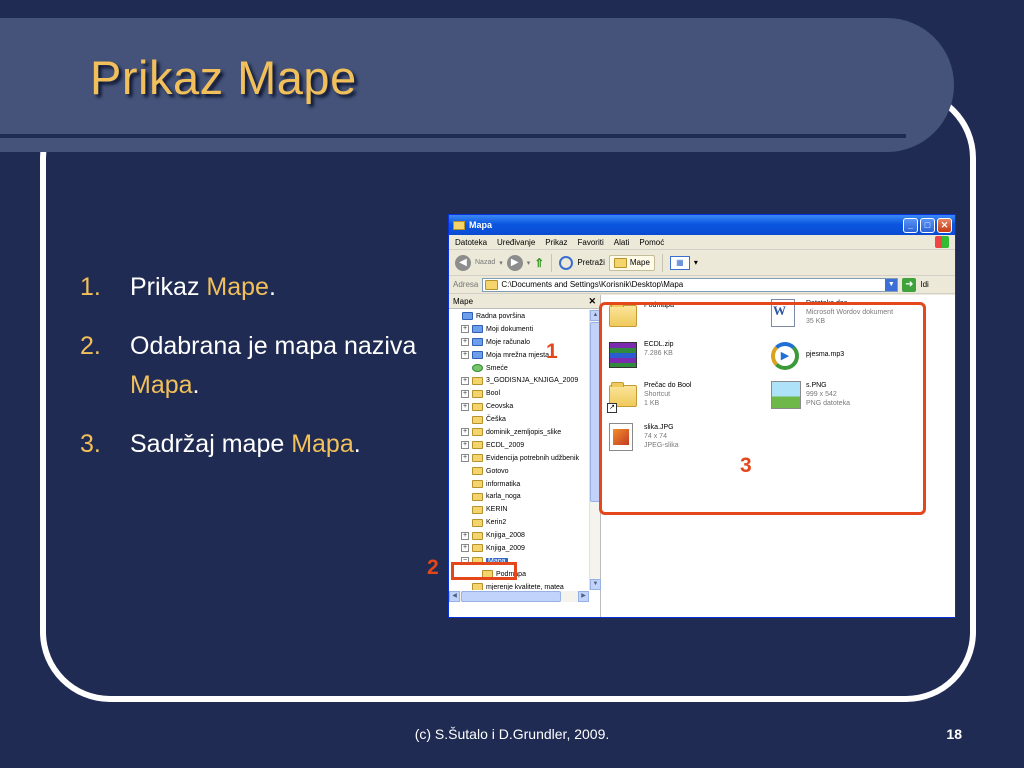 The height and width of the screenshot is (768, 1024). Describe the element at coordinates (909, 284) in the screenshot. I see `go-arrow-icon: ➜` at that location.